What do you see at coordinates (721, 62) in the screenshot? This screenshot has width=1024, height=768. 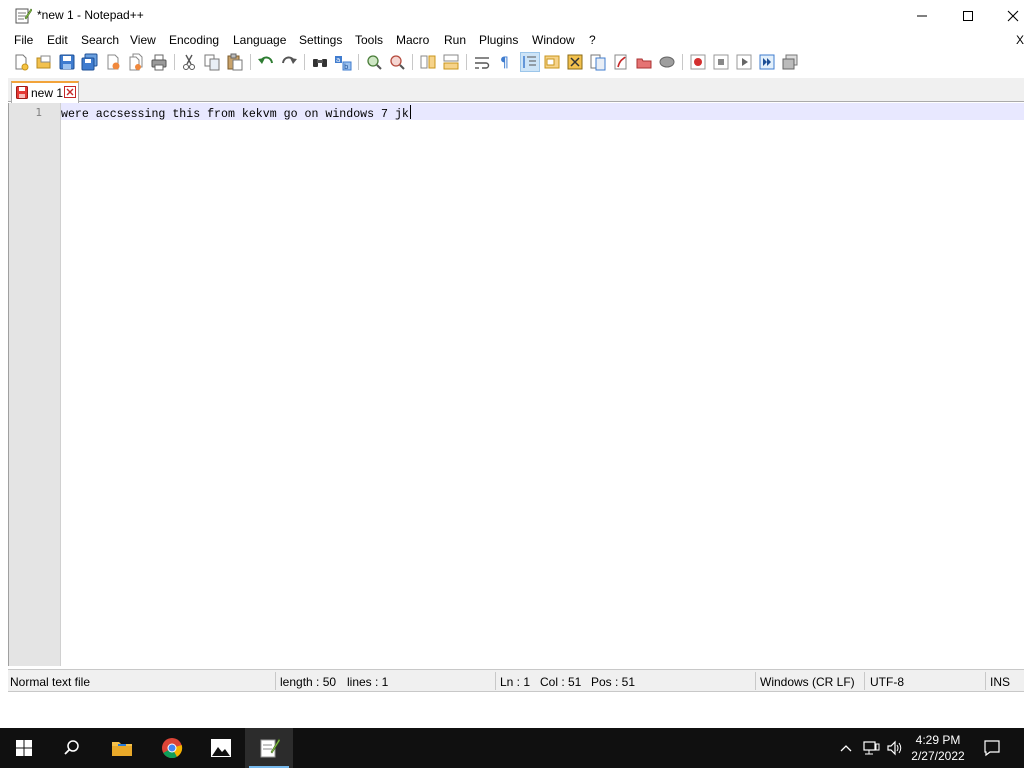 I see `stop-recording-icon` at bounding box center [721, 62].